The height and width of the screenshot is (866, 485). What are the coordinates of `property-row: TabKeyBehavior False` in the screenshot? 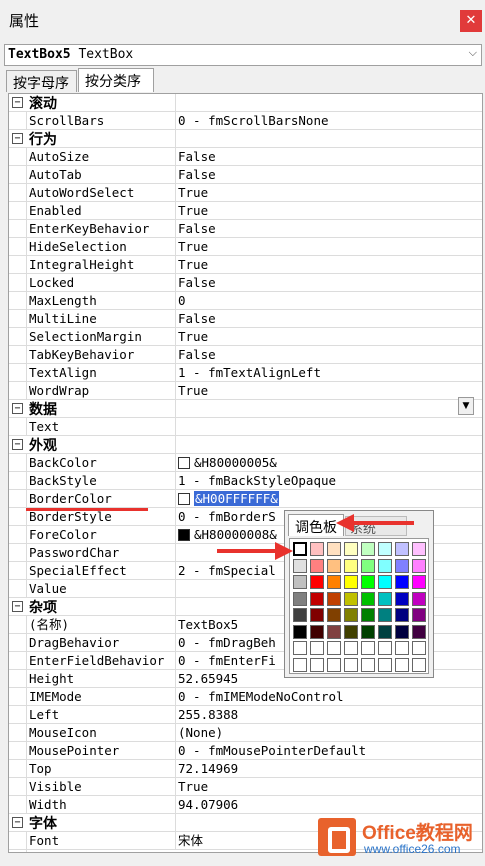 It's located at (245, 355).